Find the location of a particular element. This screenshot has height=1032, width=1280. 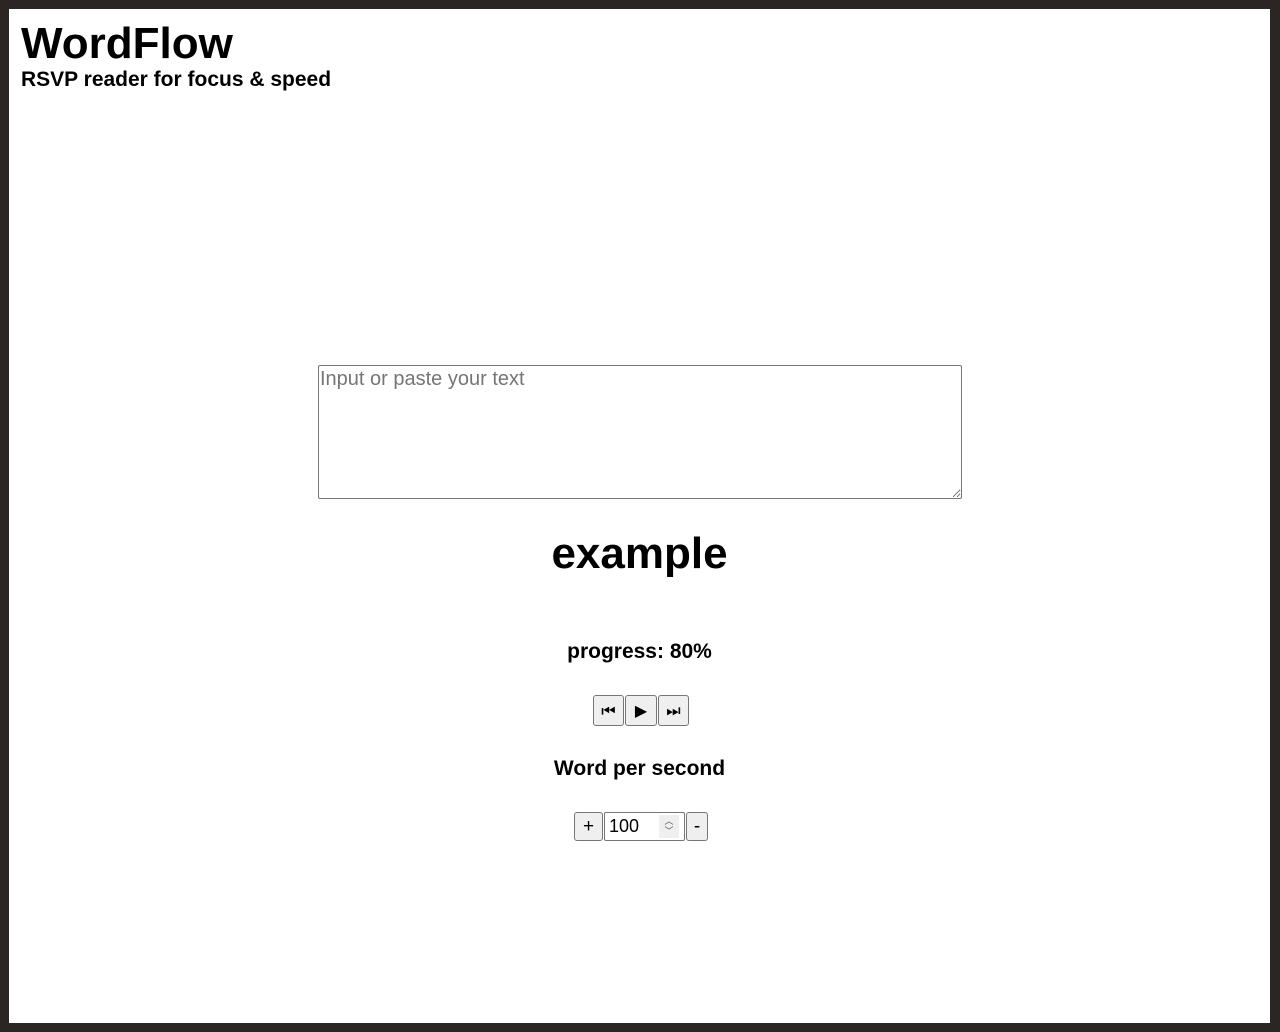

next-button: ⏭ is located at coordinates (673, 710).